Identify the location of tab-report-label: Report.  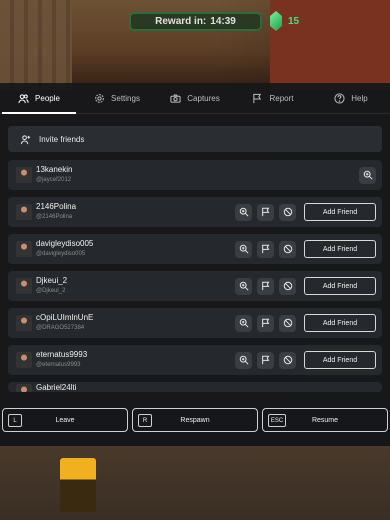
(281, 98).